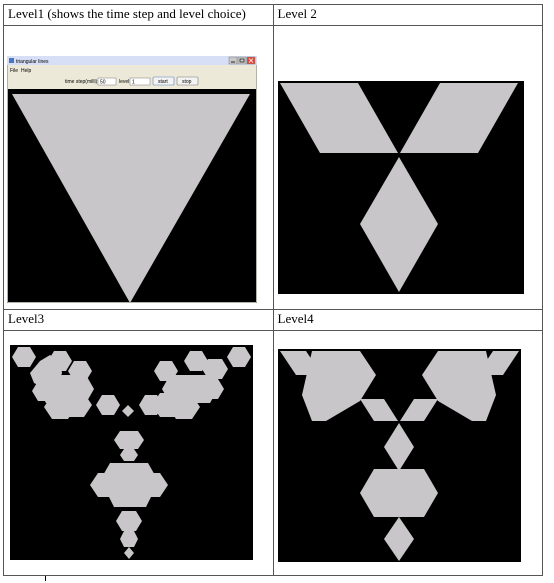 This screenshot has height=583, width=554. What do you see at coordinates (125, 82) in the screenshot?
I see `level-label: level:` at bounding box center [125, 82].